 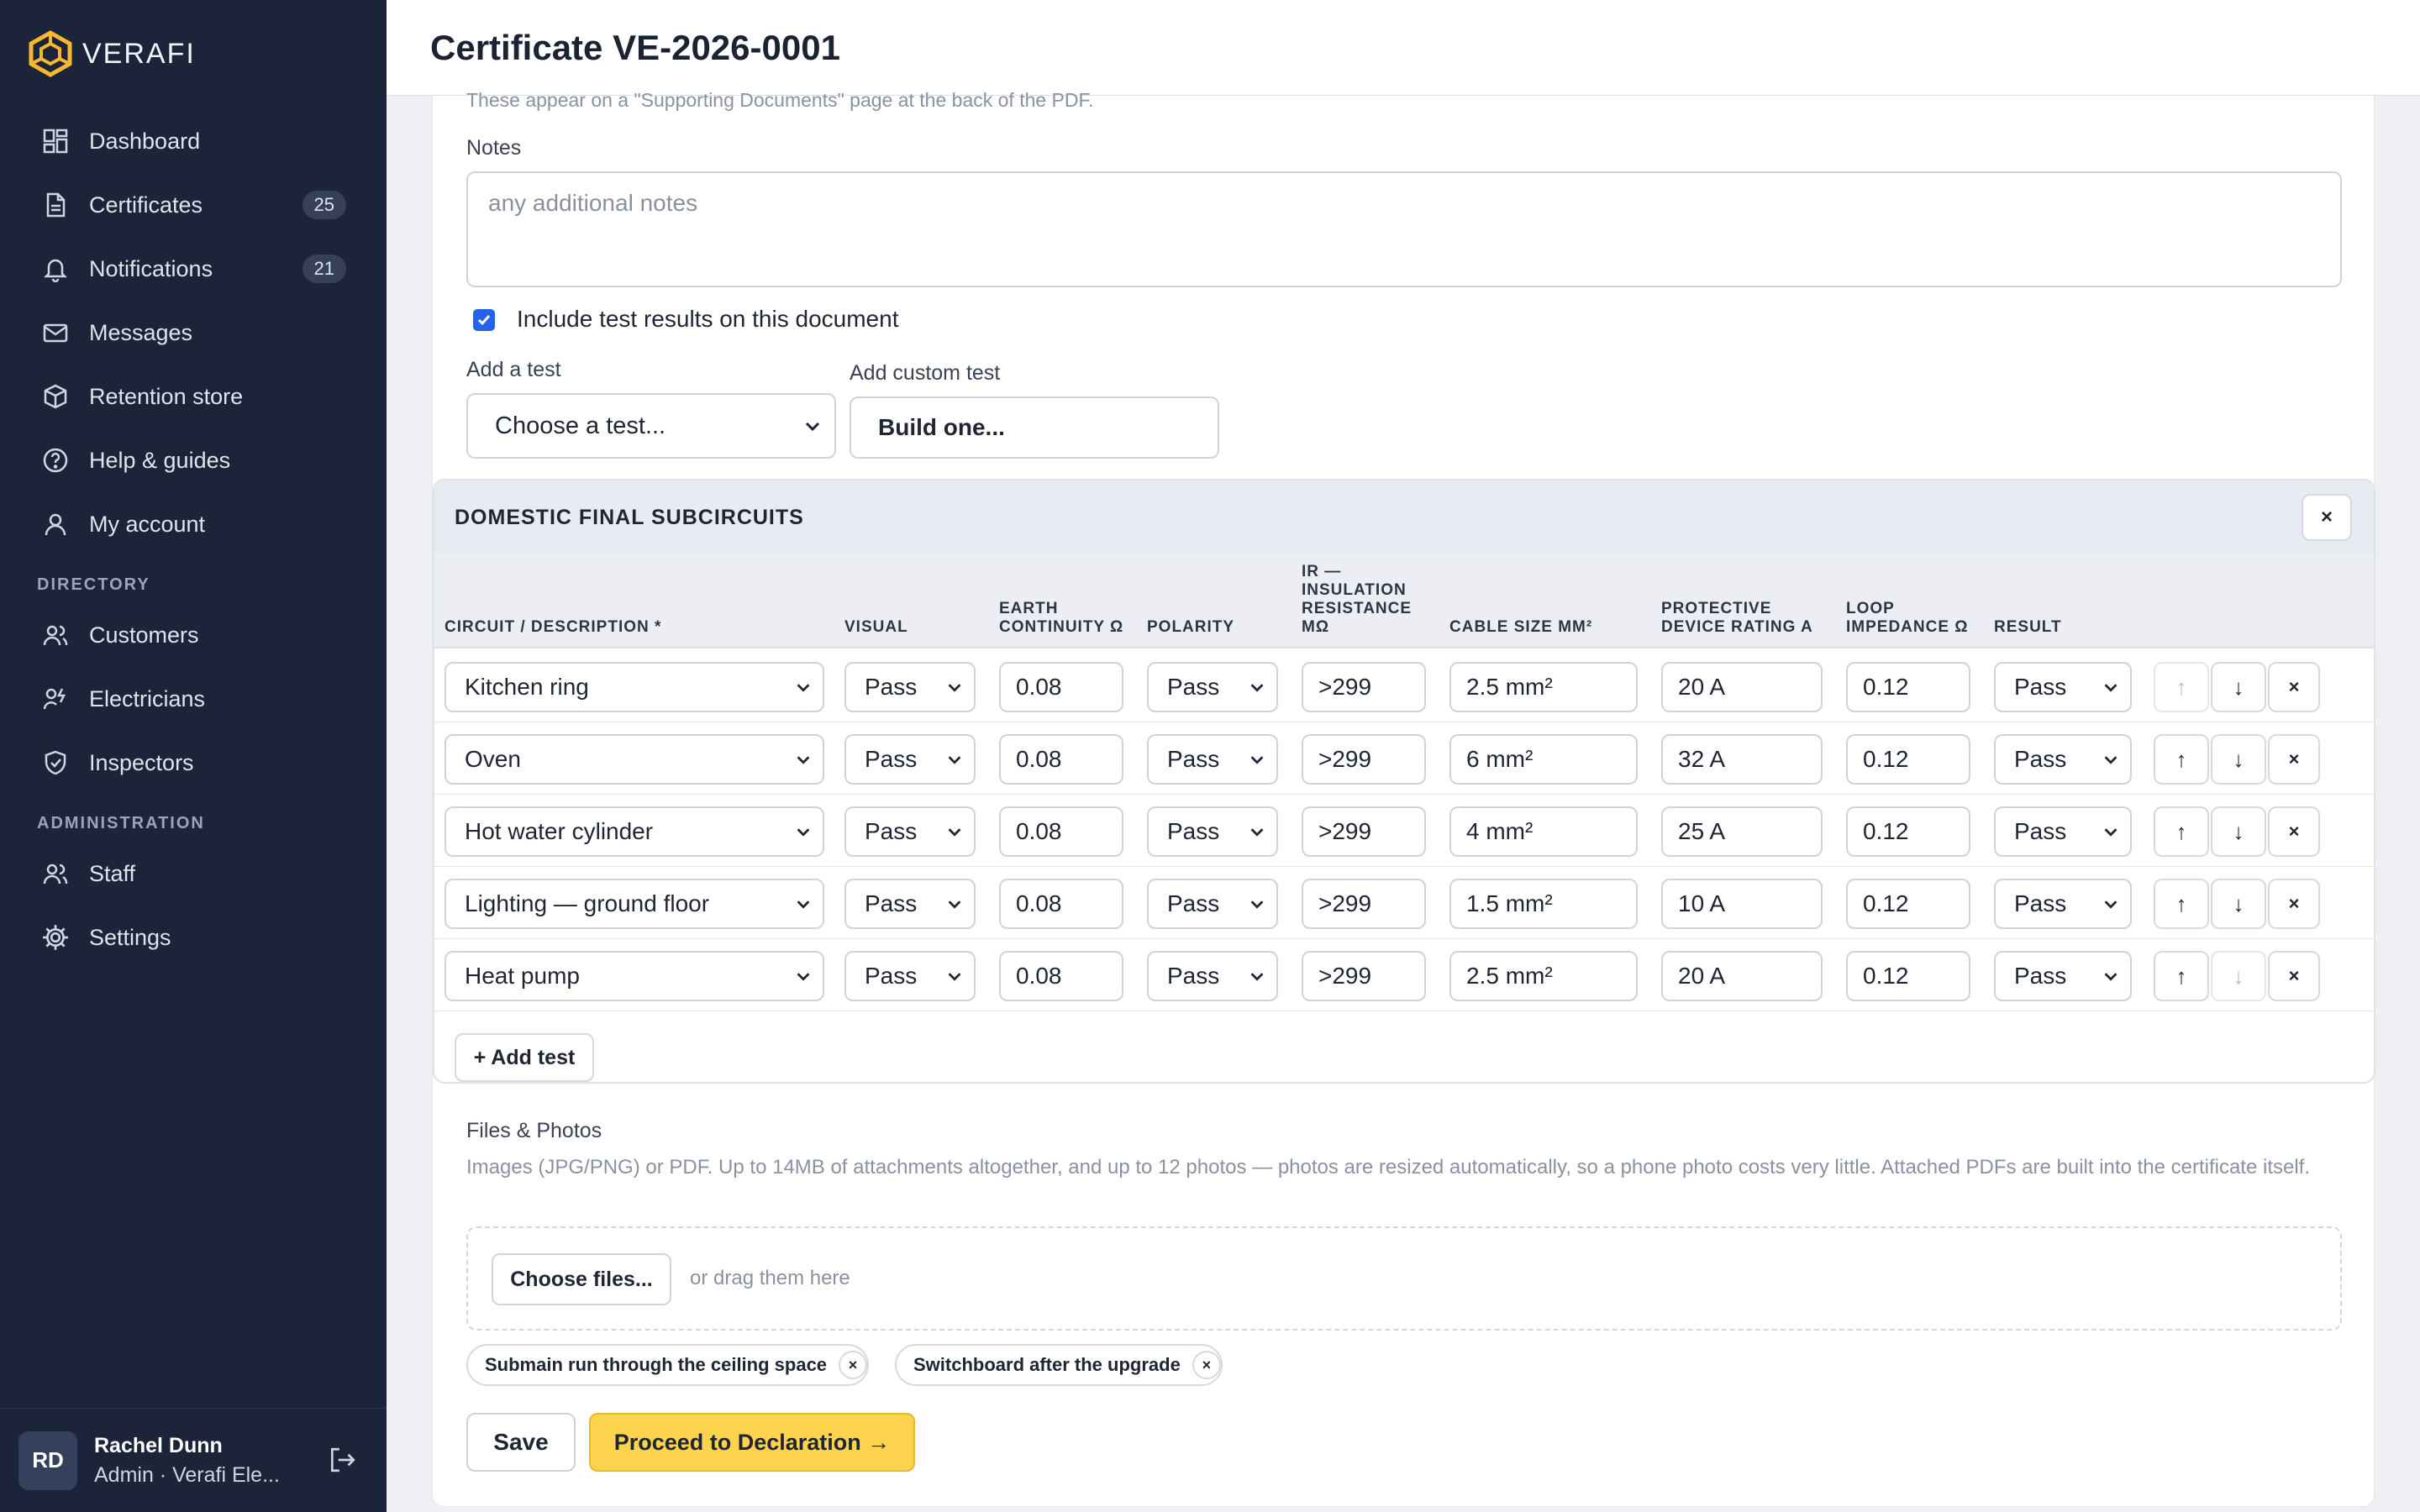 I want to click on custom-test-label: Add custom test, so click(x=926, y=373).